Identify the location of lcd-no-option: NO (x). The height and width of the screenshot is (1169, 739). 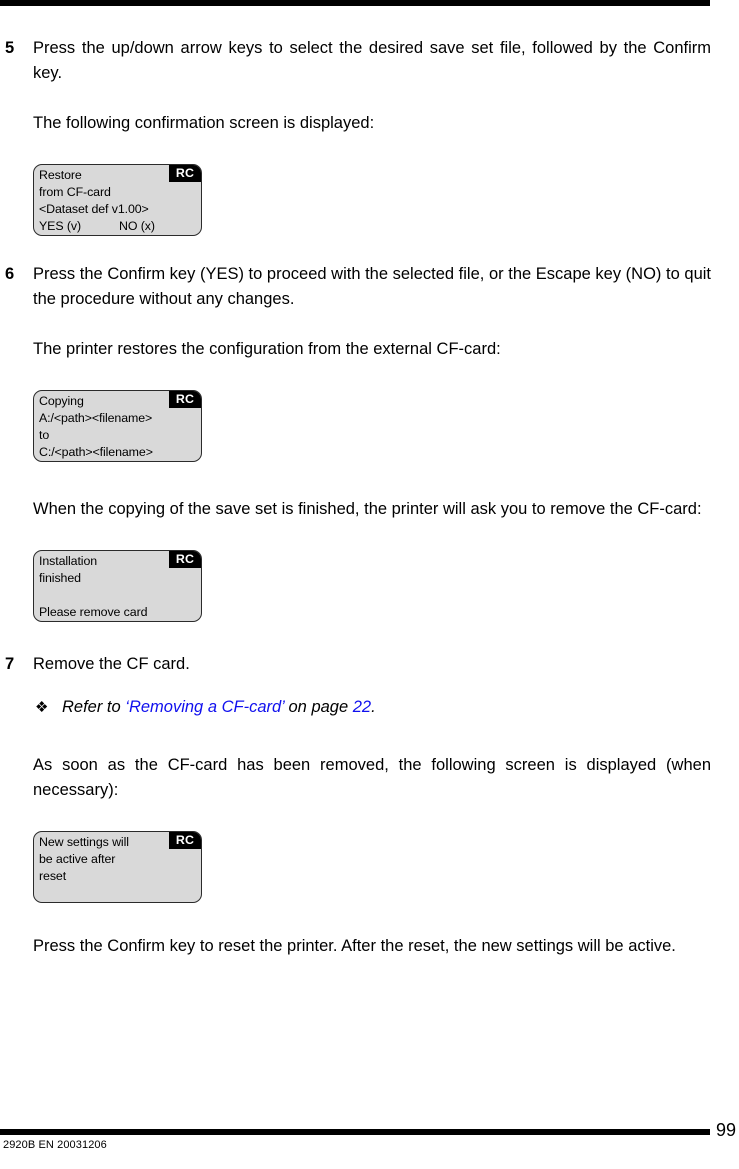
(136, 226).